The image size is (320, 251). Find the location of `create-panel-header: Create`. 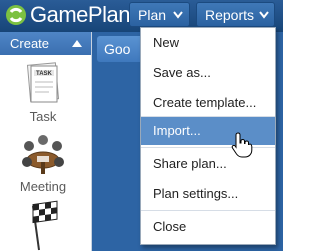

create-panel-header: Create is located at coordinates (45, 43).